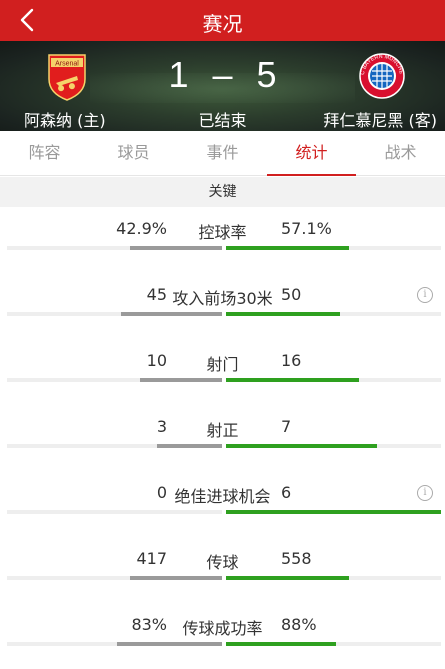 The height and width of the screenshot is (669, 445). I want to click on top-bar: 赛况, so click(222, 20).